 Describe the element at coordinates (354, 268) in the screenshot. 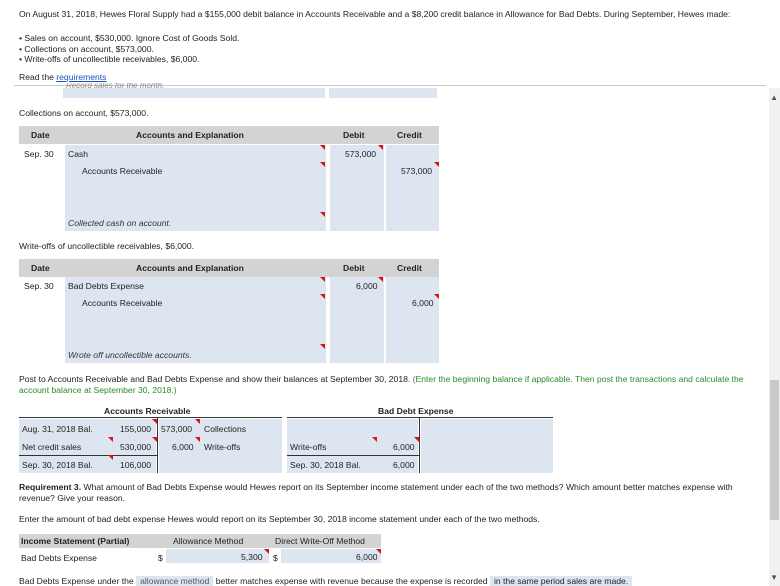

I see `writeoffs-debit-header: Debit` at that location.